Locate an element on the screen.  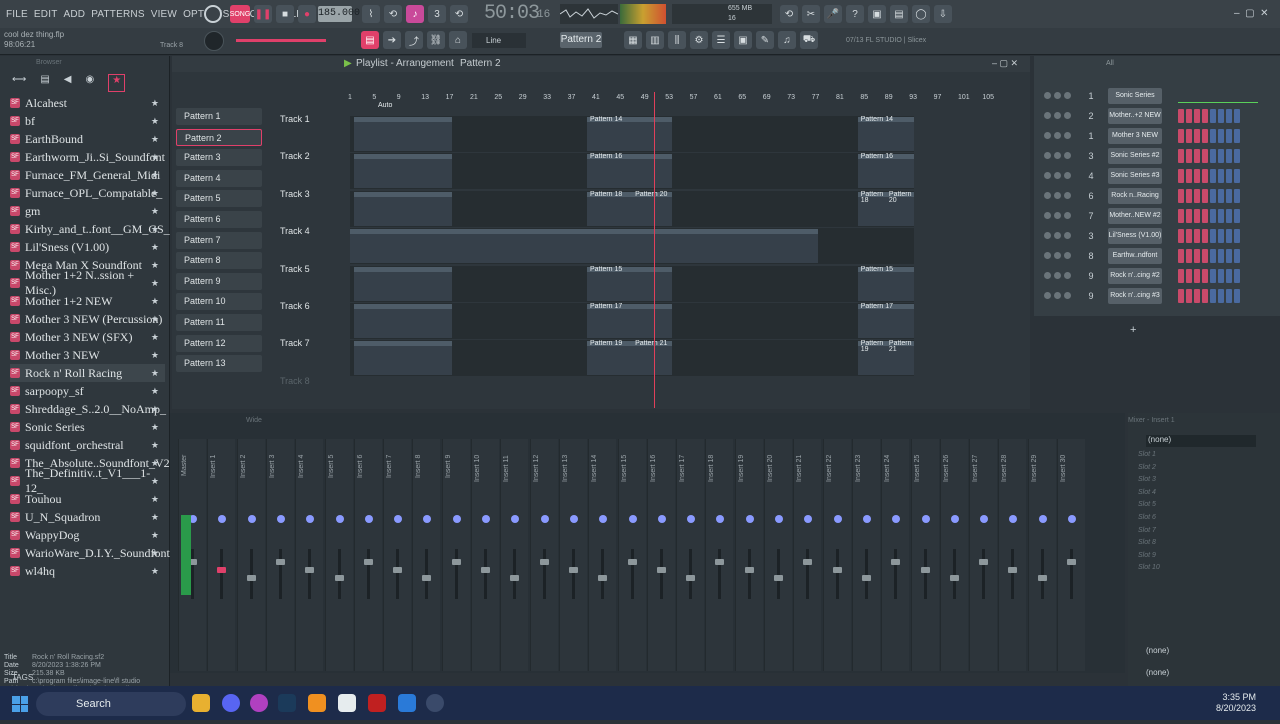
mixer-strip: Insert 10 is located at coordinates (485, 555).